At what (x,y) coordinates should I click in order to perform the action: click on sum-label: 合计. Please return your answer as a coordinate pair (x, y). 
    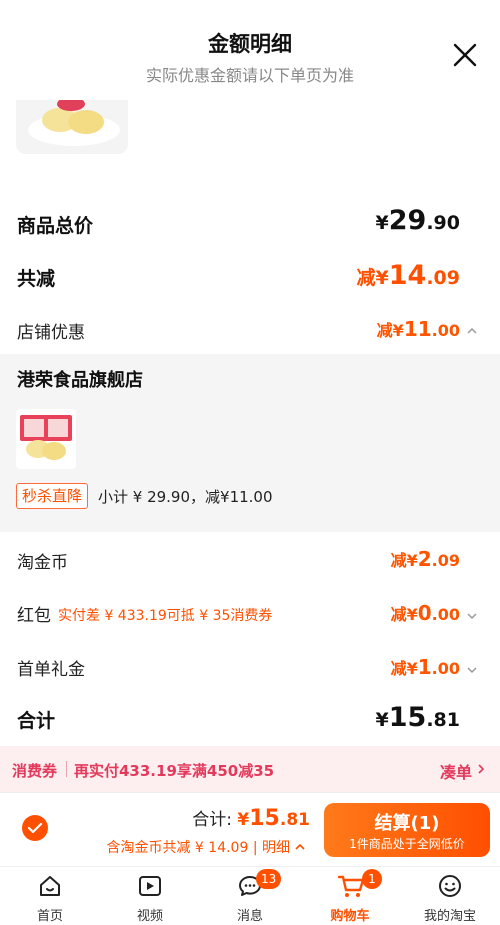
    Looking at the image, I should click on (36, 721).